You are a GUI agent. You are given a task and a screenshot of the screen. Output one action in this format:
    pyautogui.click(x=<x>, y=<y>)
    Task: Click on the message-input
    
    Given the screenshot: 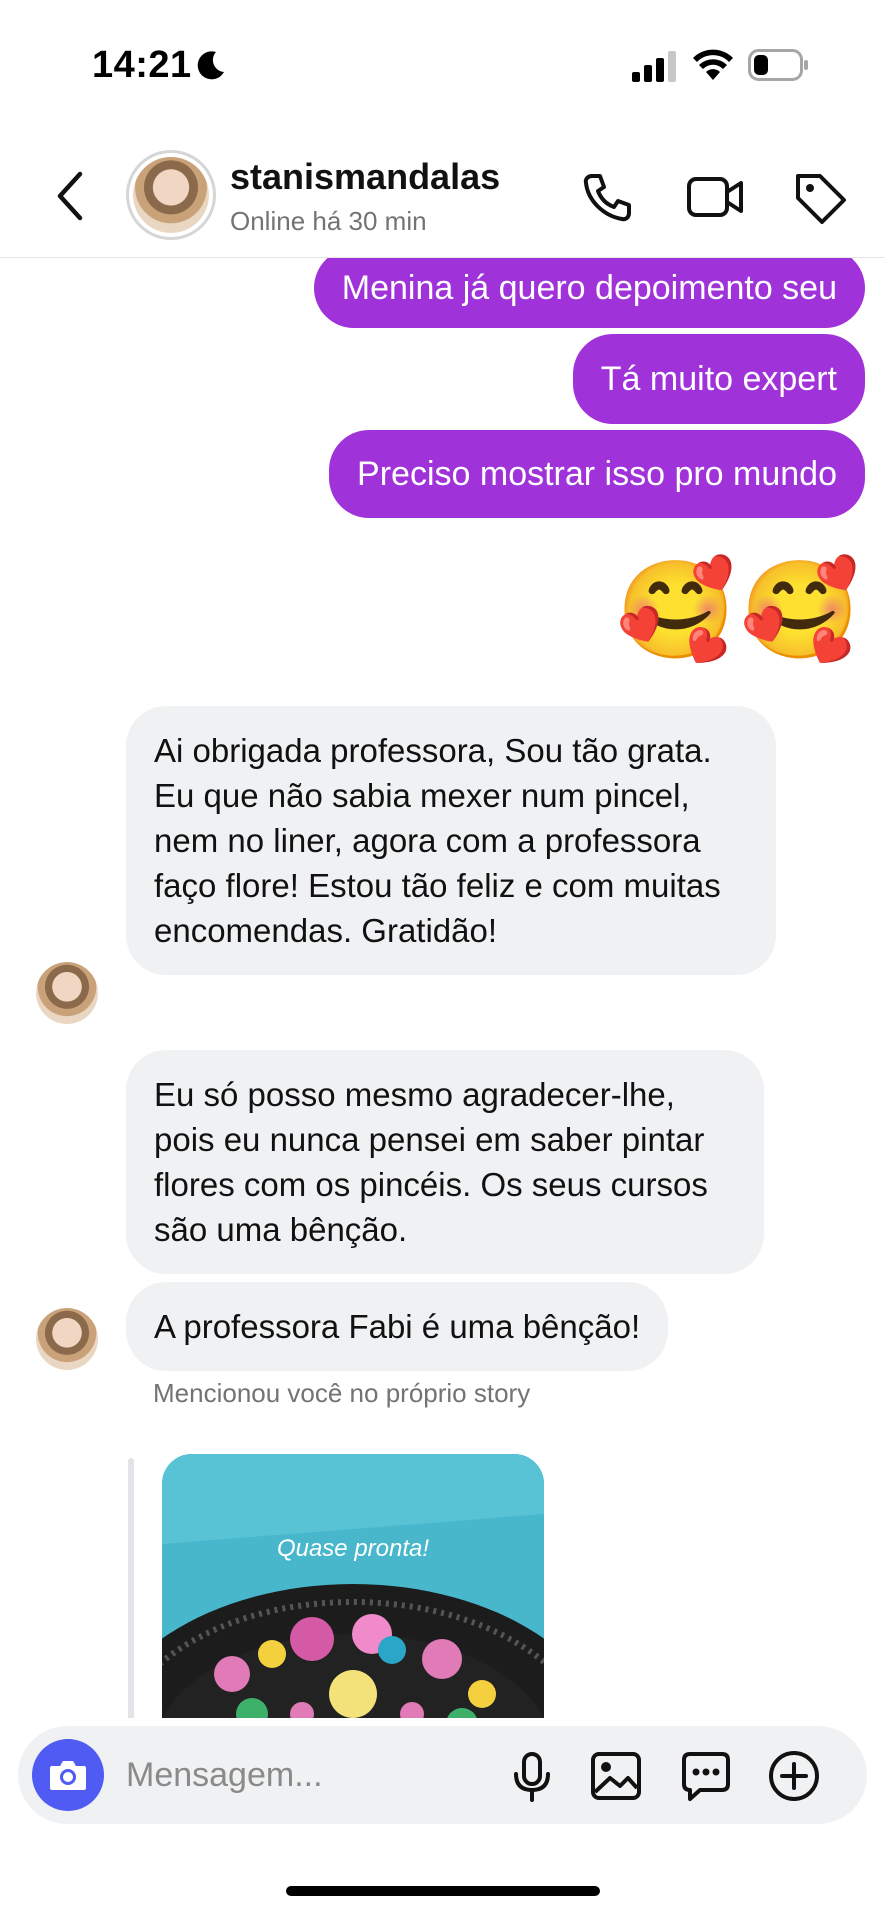 What is the action you would take?
    pyautogui.click(x=306, y=1775)
    